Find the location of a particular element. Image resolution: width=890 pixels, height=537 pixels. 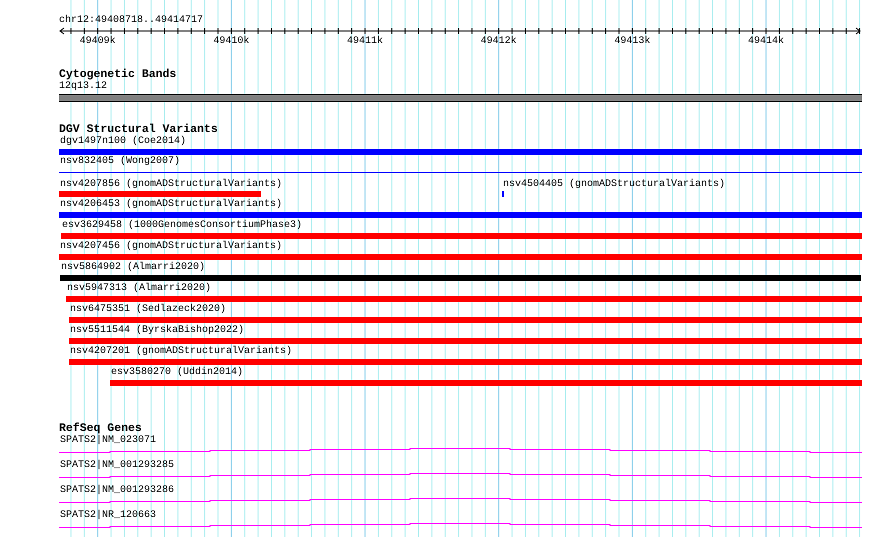

location-label: chr12:49408718..49414717 is located at coordinates (131, 21).